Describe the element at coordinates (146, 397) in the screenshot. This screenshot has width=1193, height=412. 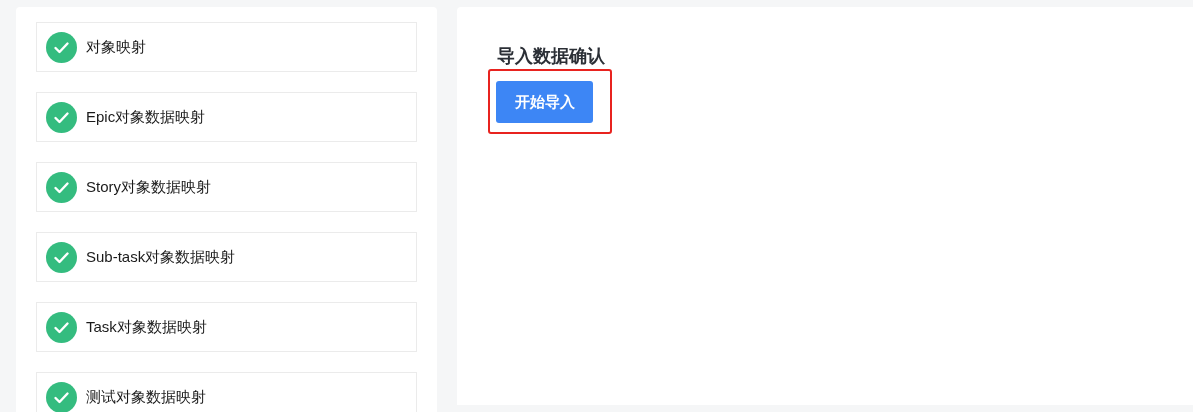
I see `step-label: 测试对象数据映射` at that location.